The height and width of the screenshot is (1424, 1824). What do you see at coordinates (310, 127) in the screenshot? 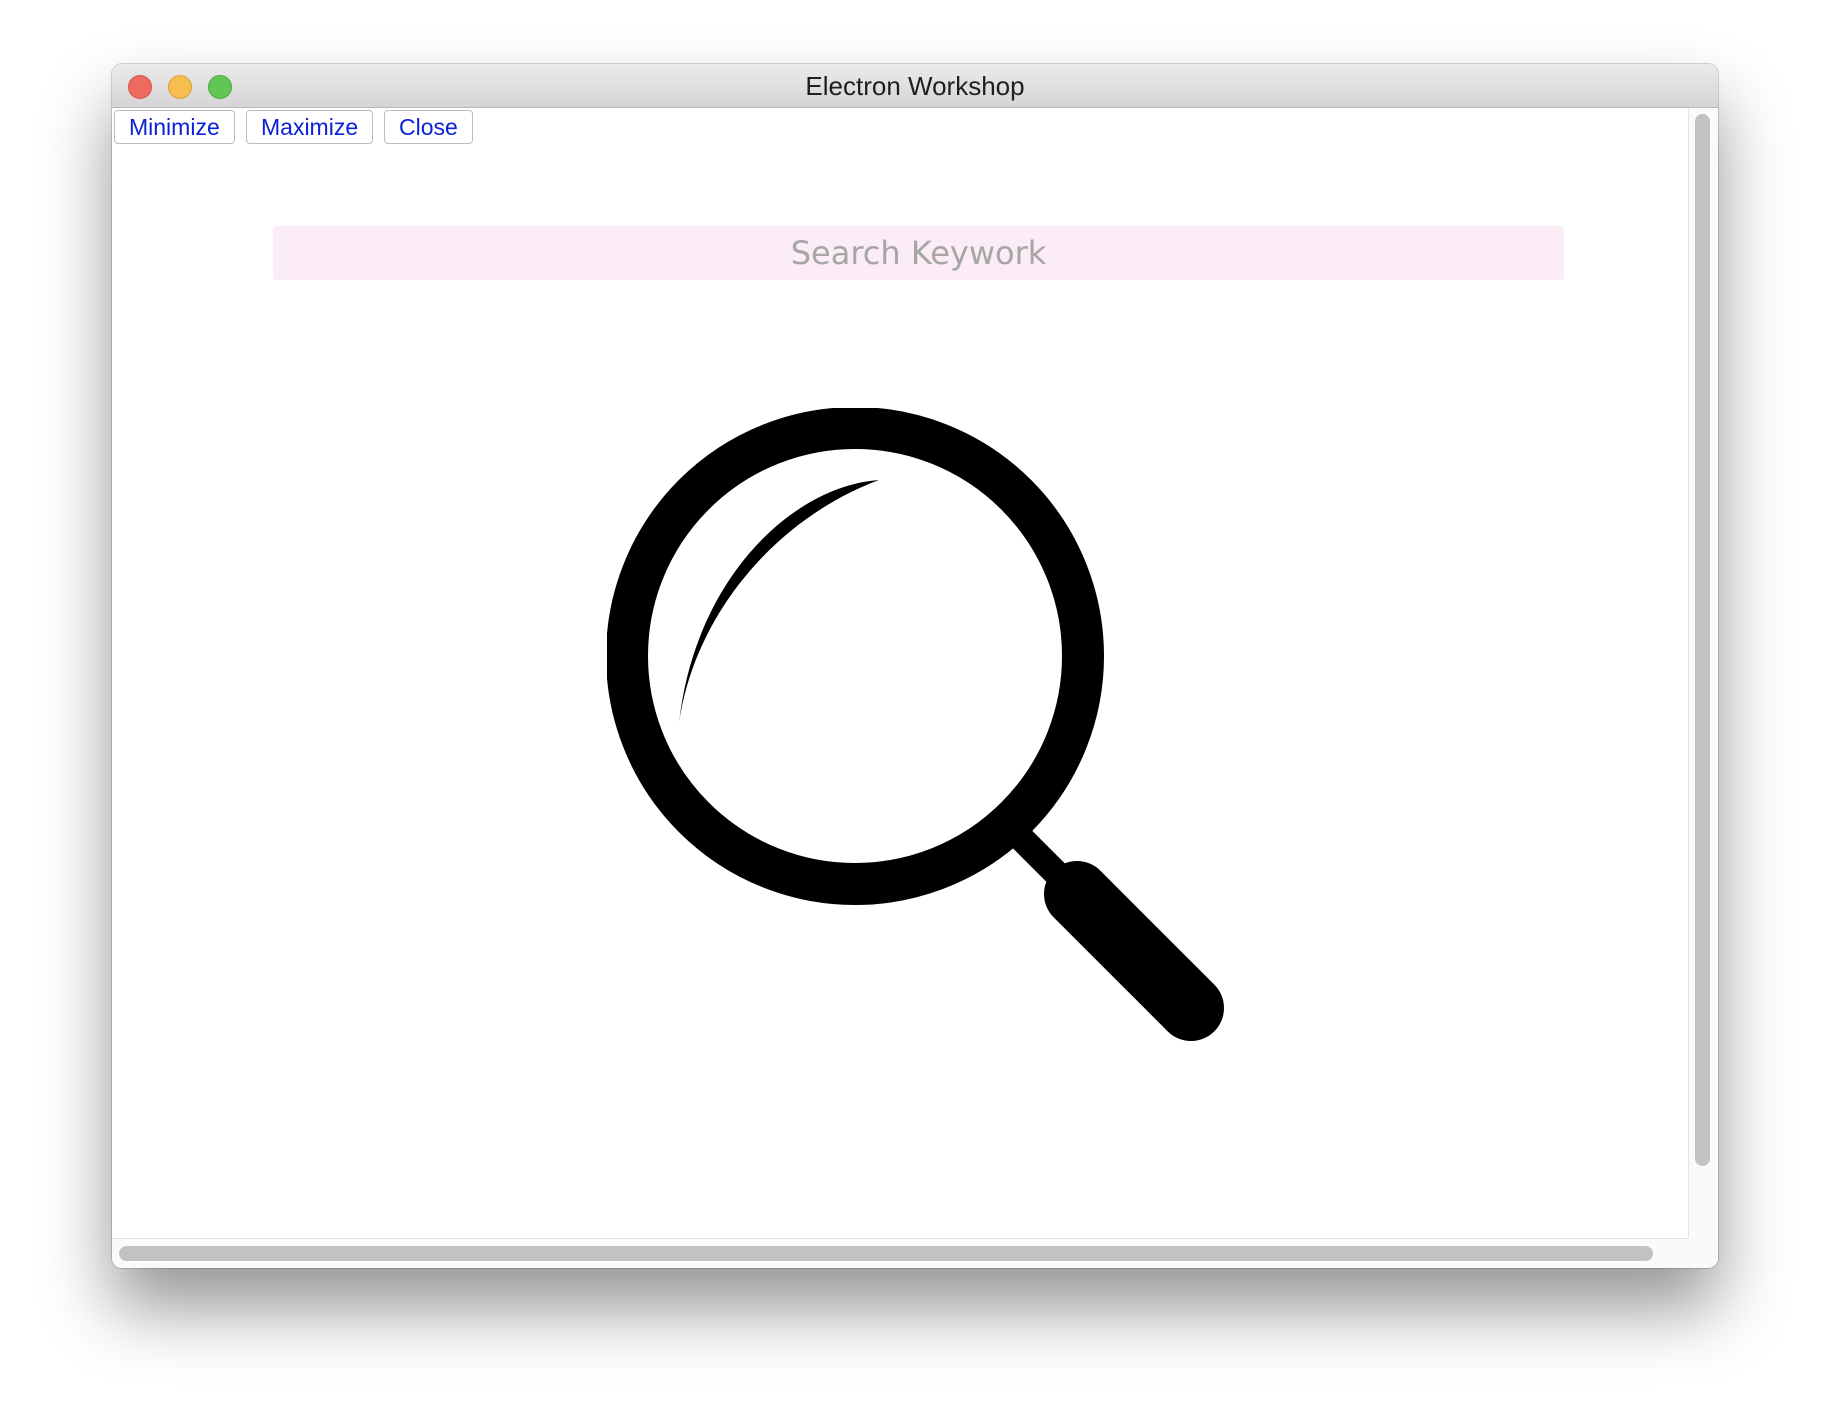
I see `maximize-button: Maximize` at bounding box center [310, 127].